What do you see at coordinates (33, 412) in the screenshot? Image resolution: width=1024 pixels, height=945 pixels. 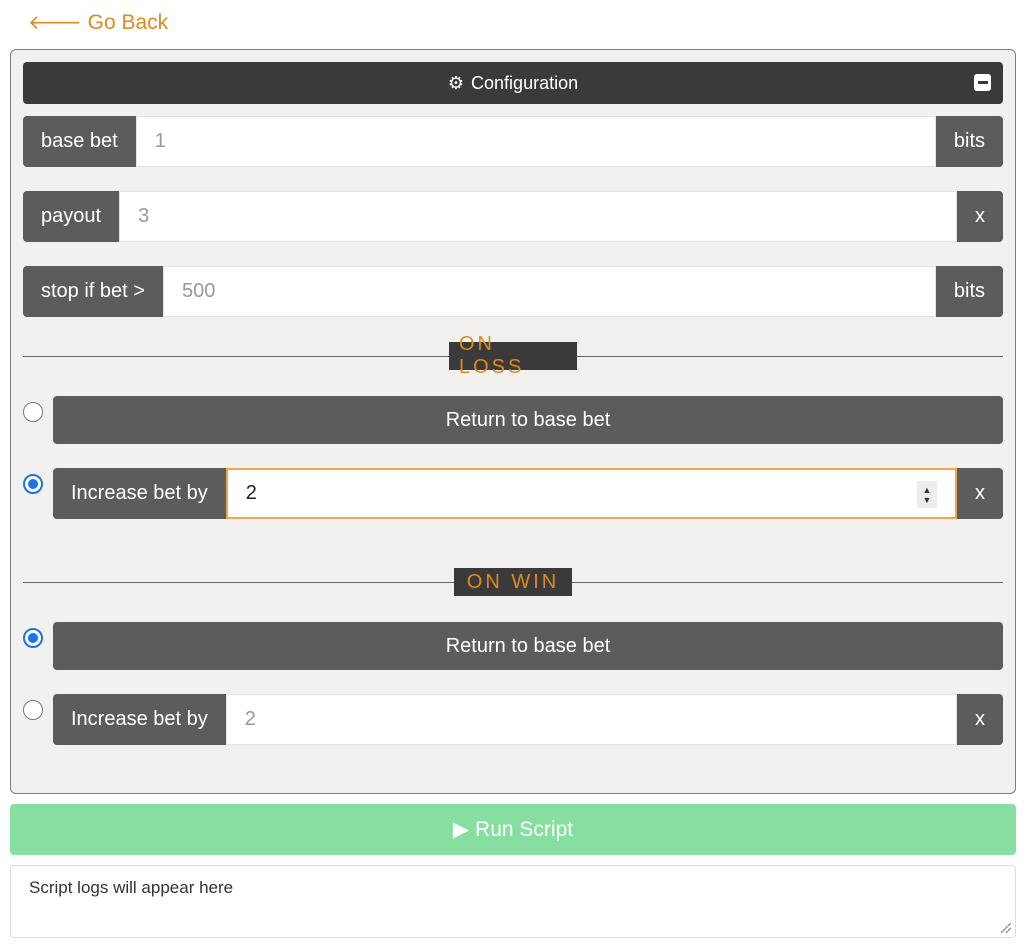 I see `on-loss-return-radio` at bounding box center [33, 412].